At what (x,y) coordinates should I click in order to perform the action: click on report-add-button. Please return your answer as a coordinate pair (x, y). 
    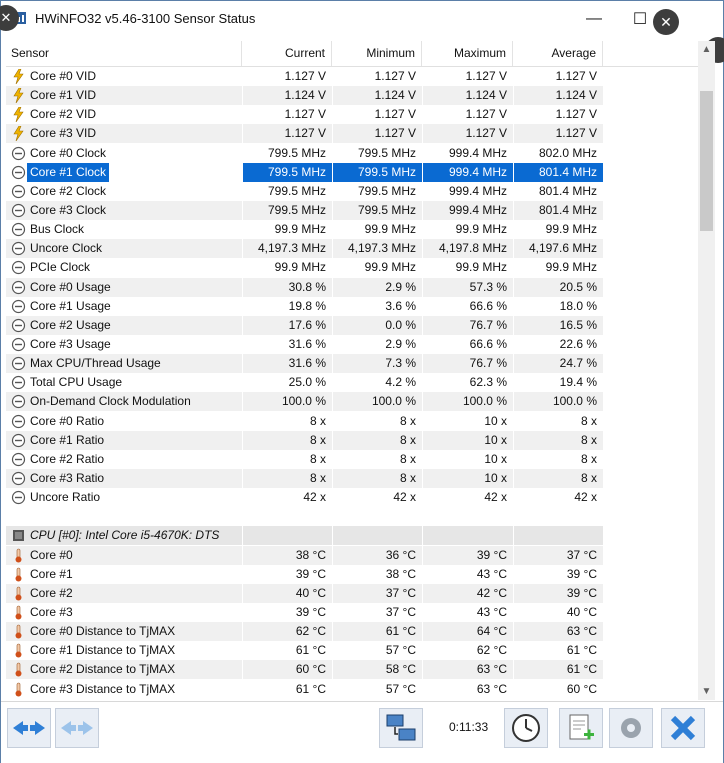
    Looking at the image, I should click on (581, 728).